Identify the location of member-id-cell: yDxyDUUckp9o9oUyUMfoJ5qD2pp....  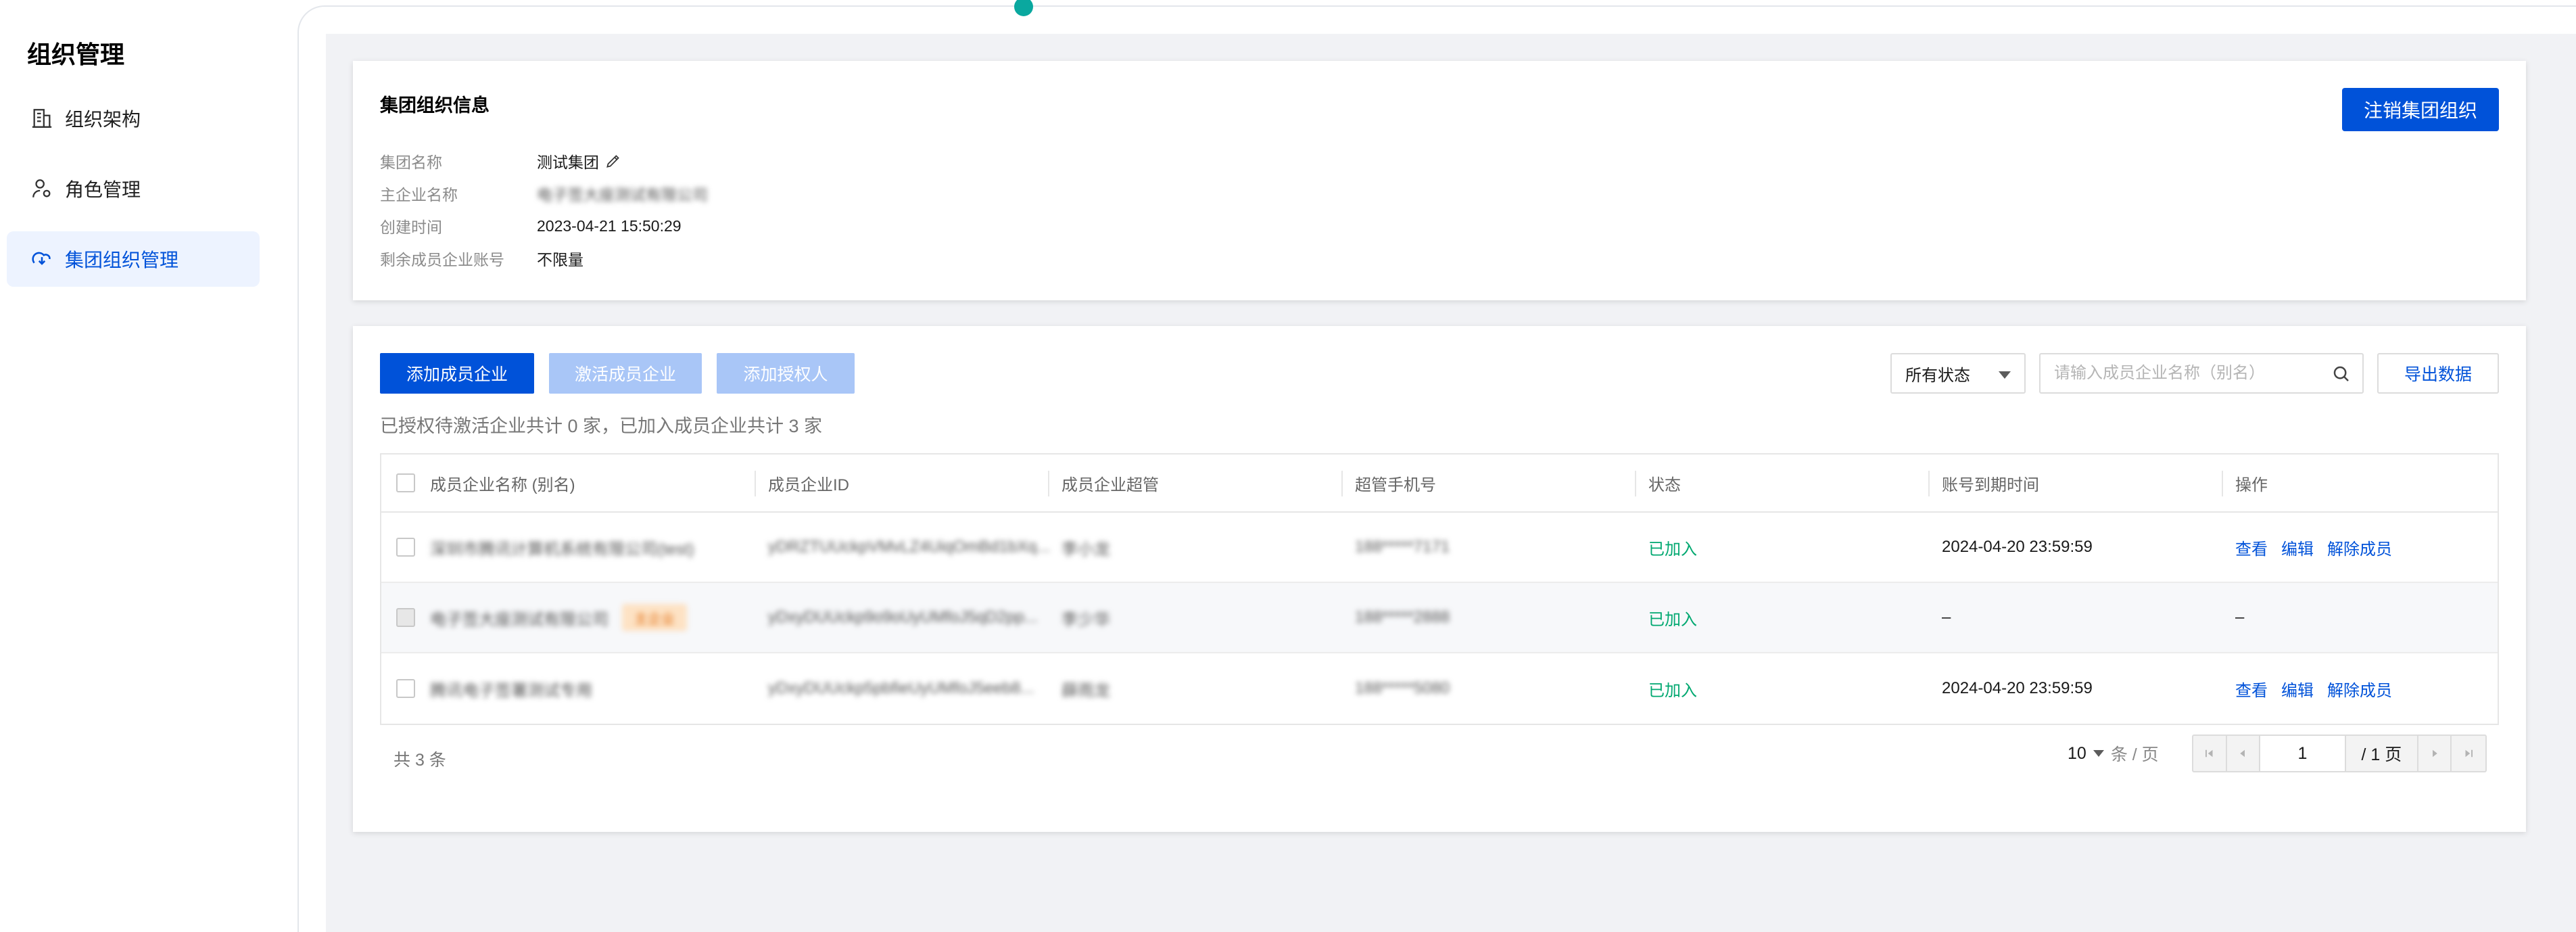
(901, 617).